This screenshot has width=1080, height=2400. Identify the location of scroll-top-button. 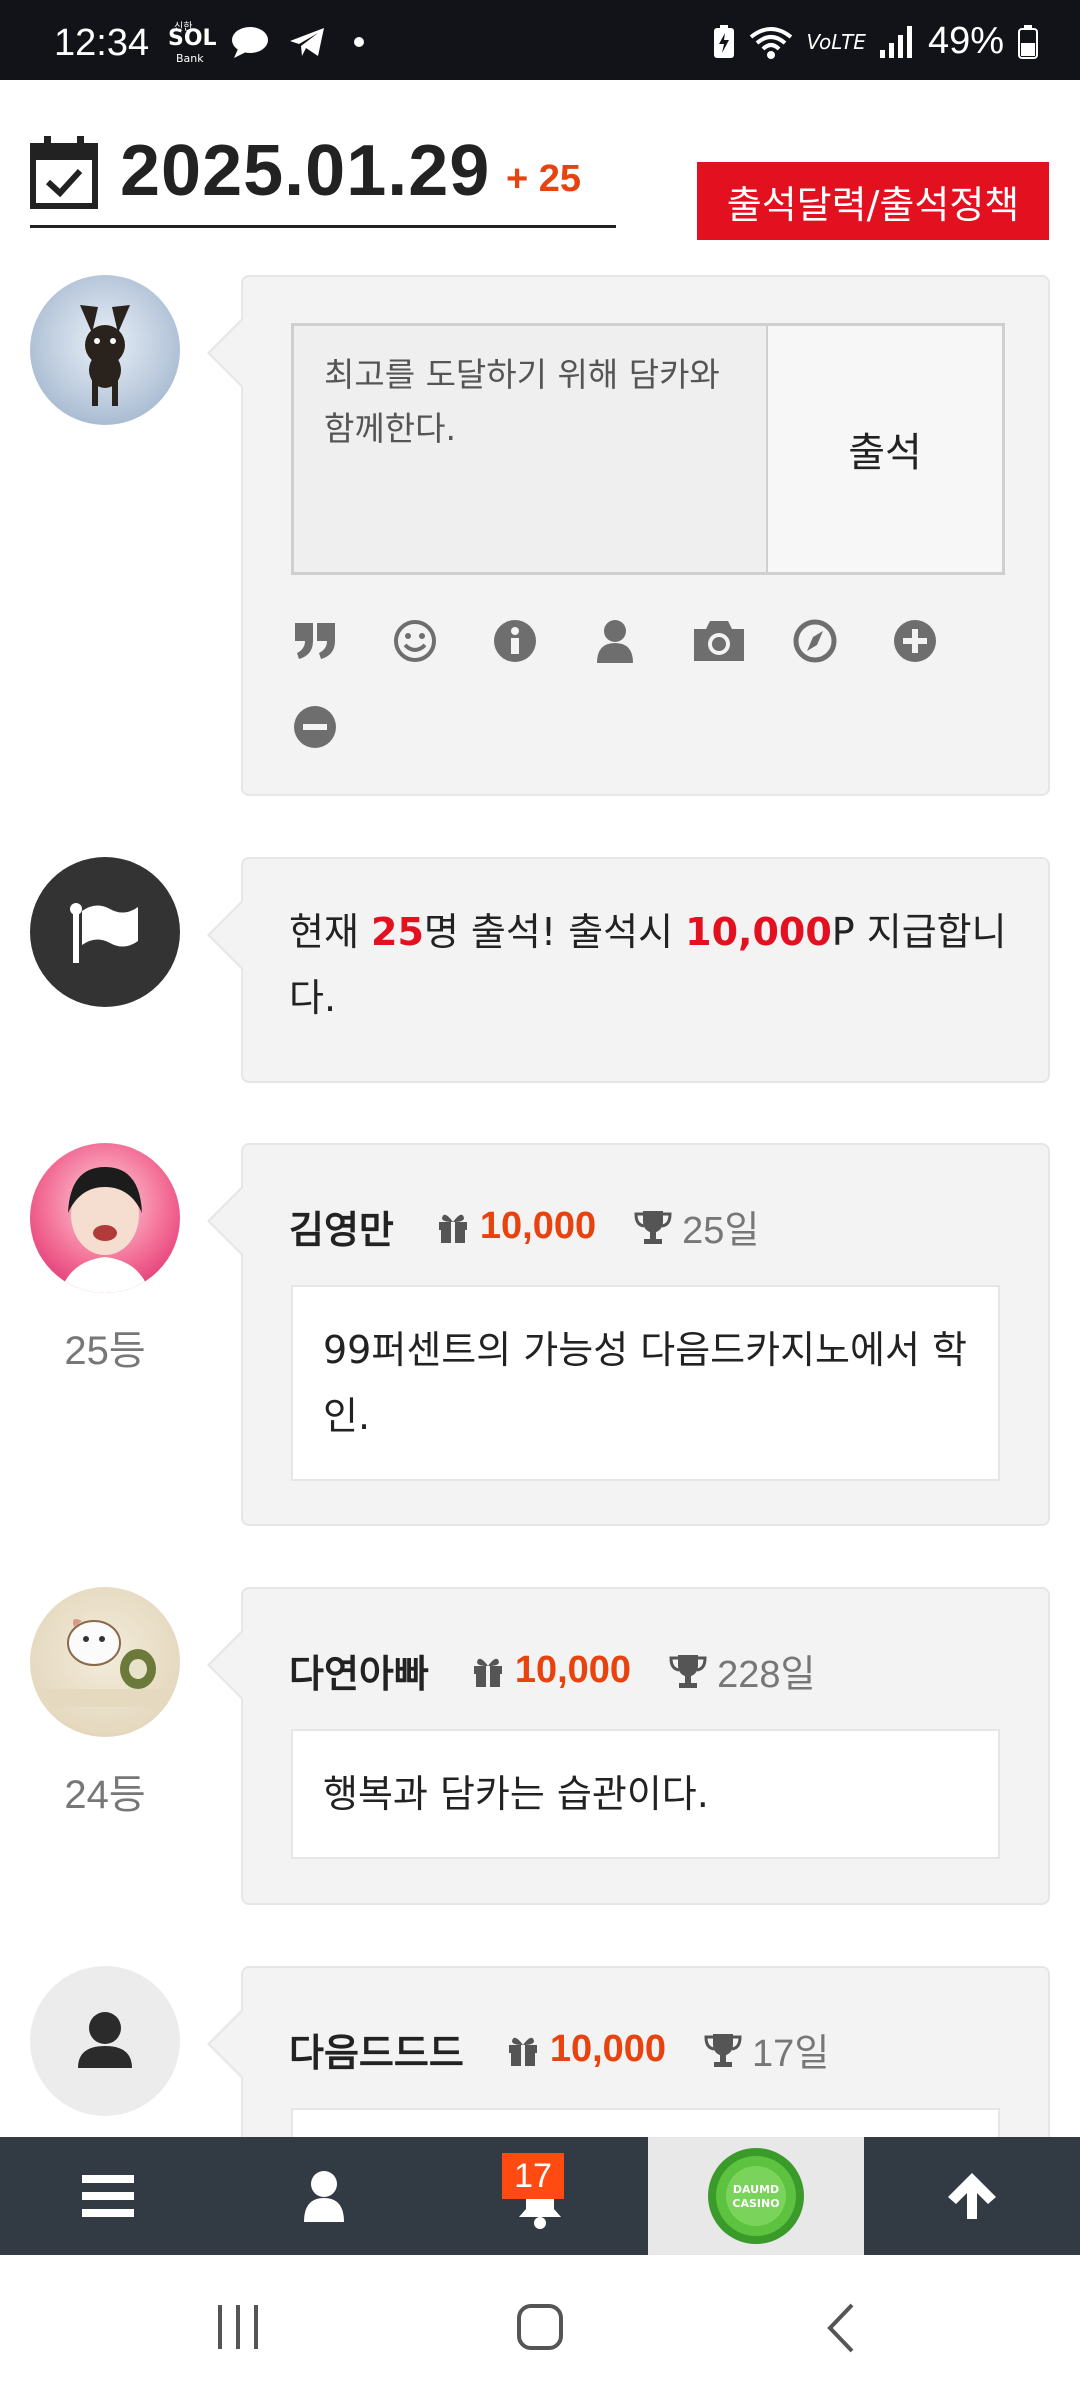
(972, 2196).